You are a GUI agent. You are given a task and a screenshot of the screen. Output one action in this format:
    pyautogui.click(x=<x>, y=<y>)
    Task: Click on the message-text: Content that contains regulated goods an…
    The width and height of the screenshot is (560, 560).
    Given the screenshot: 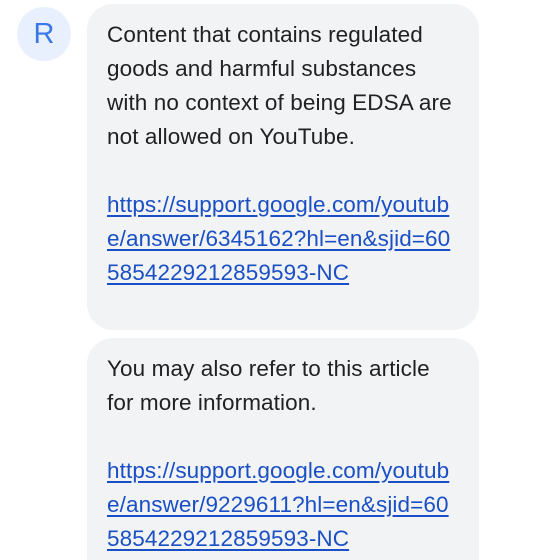 What is the action you would take?
    pyautogui.click(x=283, y=85)
    